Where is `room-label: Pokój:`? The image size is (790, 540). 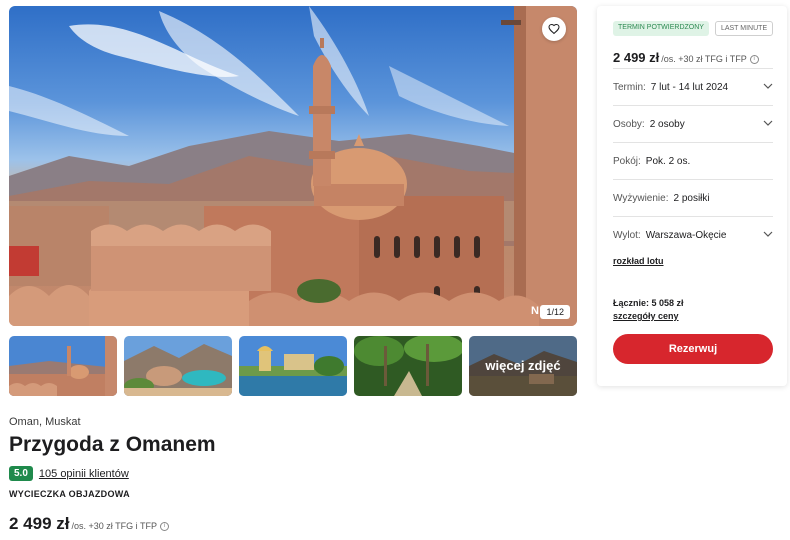 room-label: Pokój: is located at coordinates (627, 161).